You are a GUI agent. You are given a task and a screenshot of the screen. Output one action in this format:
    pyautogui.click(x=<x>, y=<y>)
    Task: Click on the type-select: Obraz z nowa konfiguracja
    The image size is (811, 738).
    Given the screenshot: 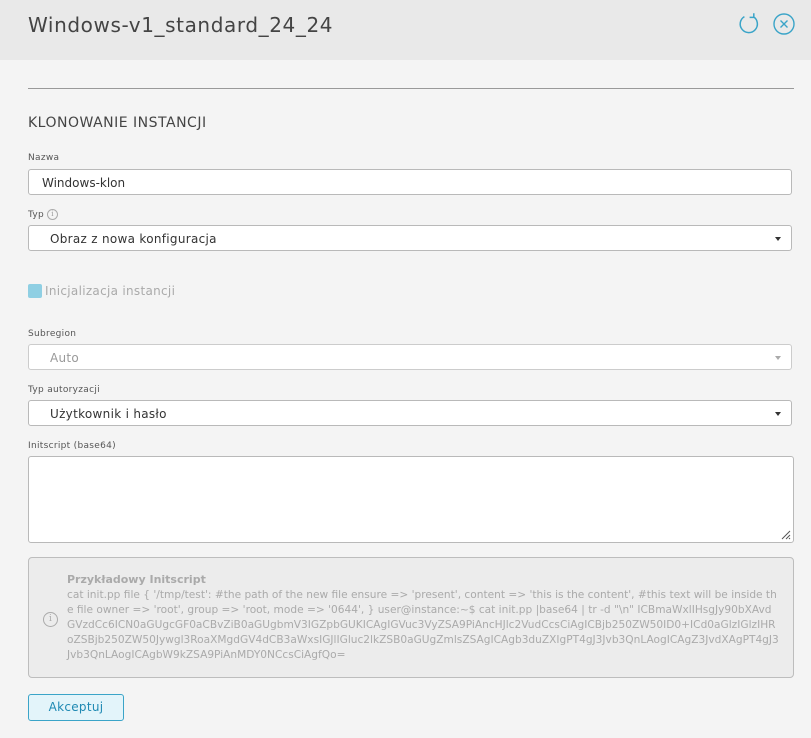 What is the action you would take?
    pyautogui.click(x=410, y=238)
    